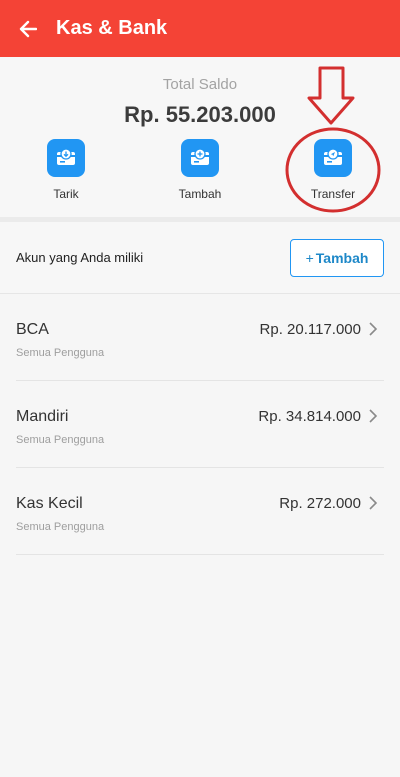 The height and width of the screenshot is (777, 400). What do you see at coordinates (200, 114) in the screenshot?
I see `total-balance-value: Rp. 55.203.000` at bounding box center [200, 114].